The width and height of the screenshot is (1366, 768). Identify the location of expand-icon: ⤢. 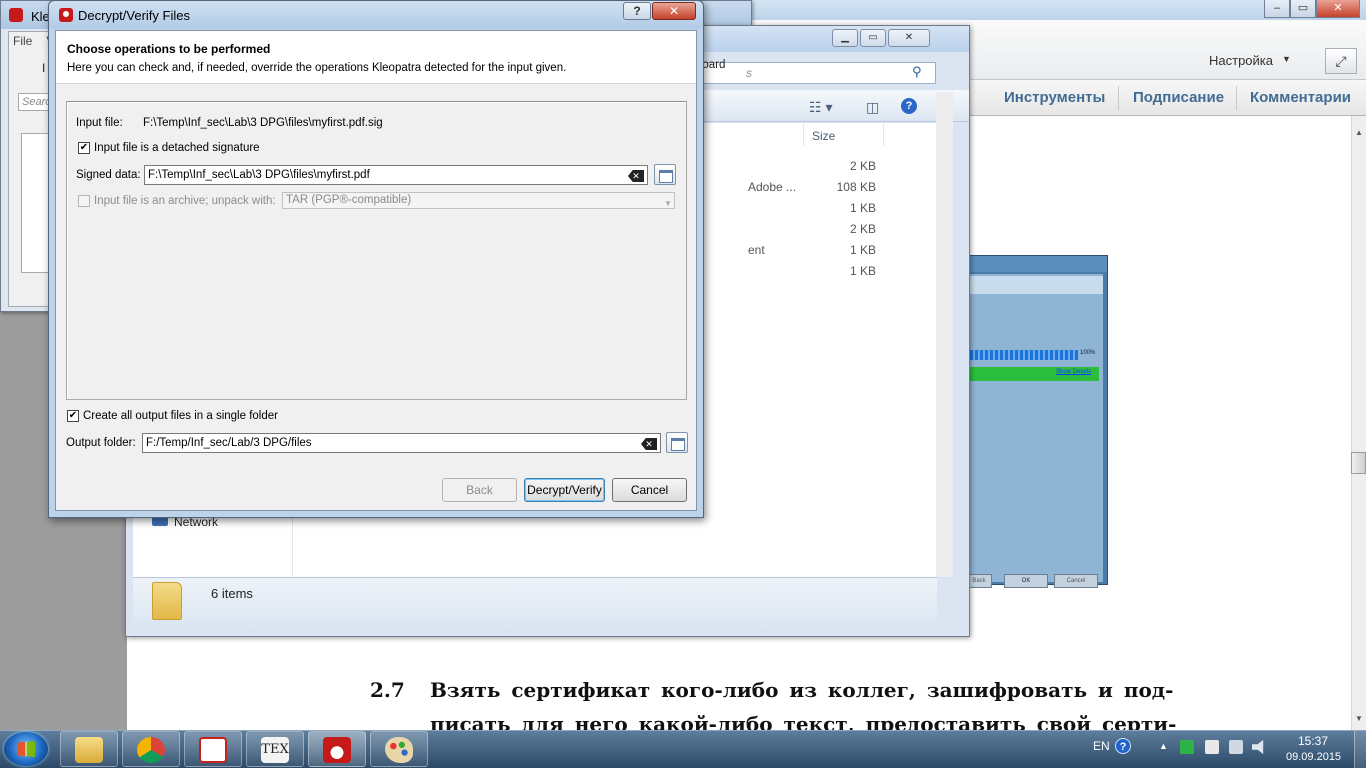
(1341, 61).